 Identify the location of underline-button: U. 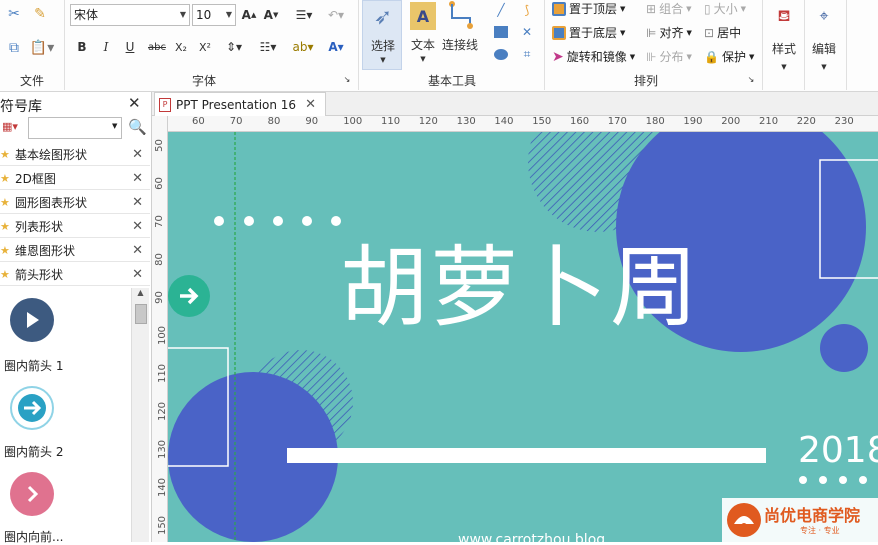
(130, 47).